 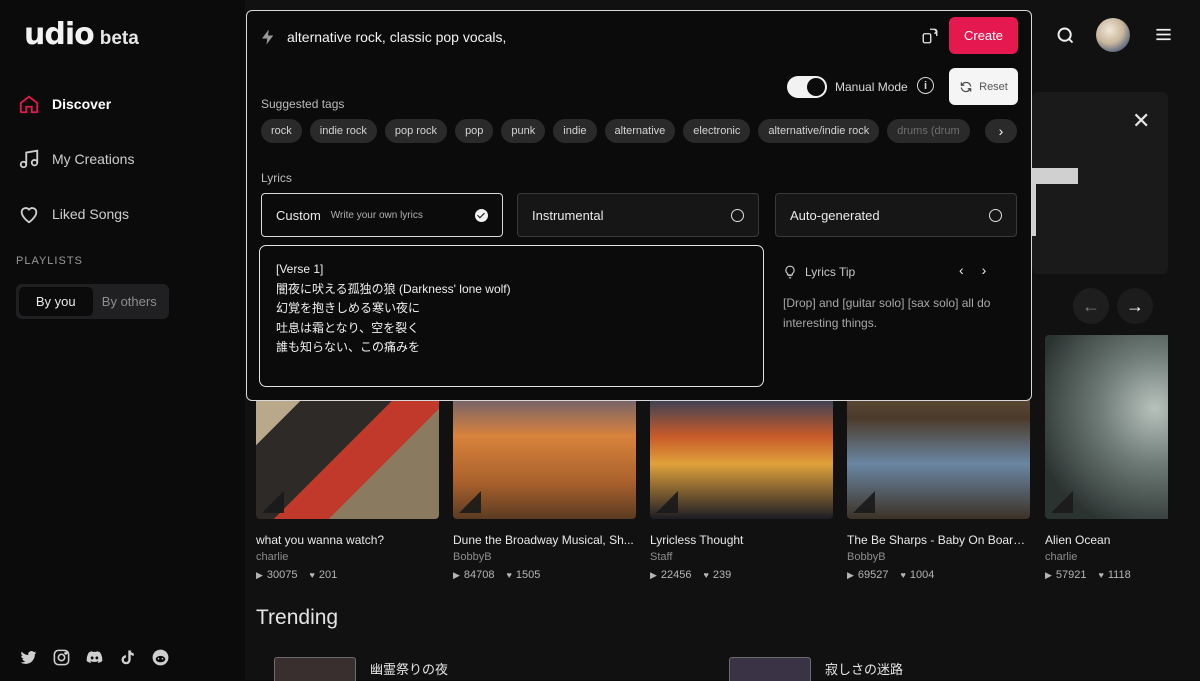 What do you see at coordinates (568, 215) in the screenshot?
I see `option-label: Instrumental` at bounding box center [568, 215].